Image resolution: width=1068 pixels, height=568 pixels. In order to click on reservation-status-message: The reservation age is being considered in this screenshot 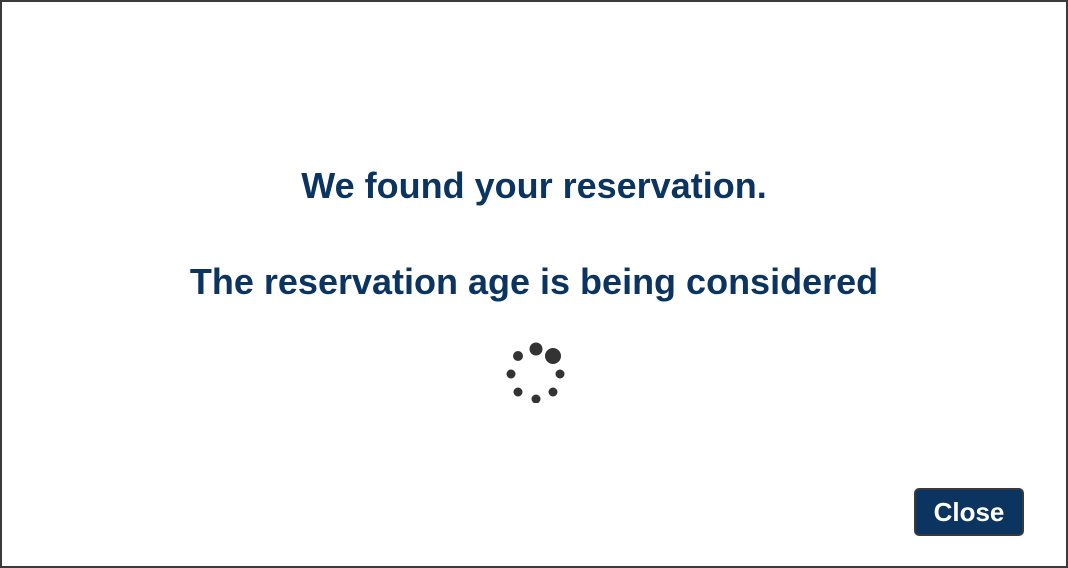, I will do `click(534, 281)`.